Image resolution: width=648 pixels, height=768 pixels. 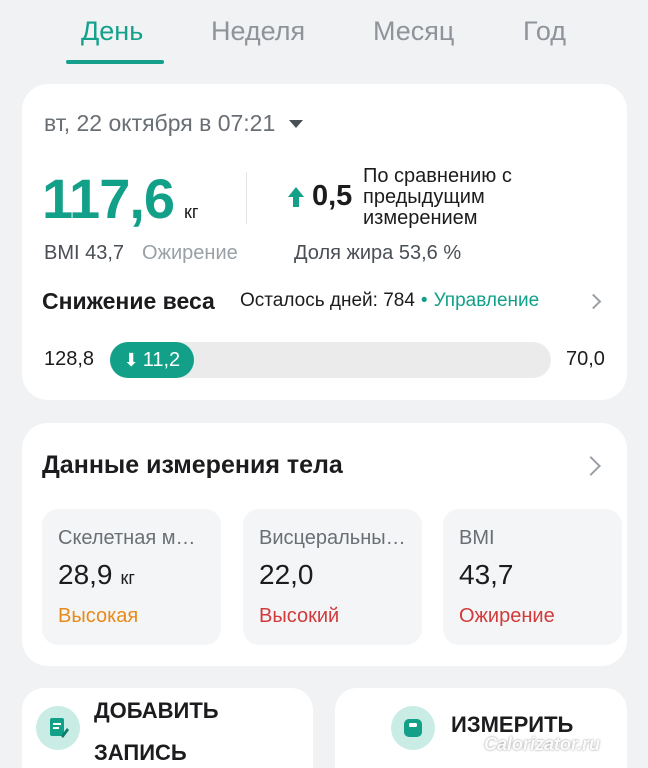 What do you see at coordinates (330, 360) in the screenshot?
I see `goal-progress-track: ⬇ 11,2` at bounding box center [330, 360].